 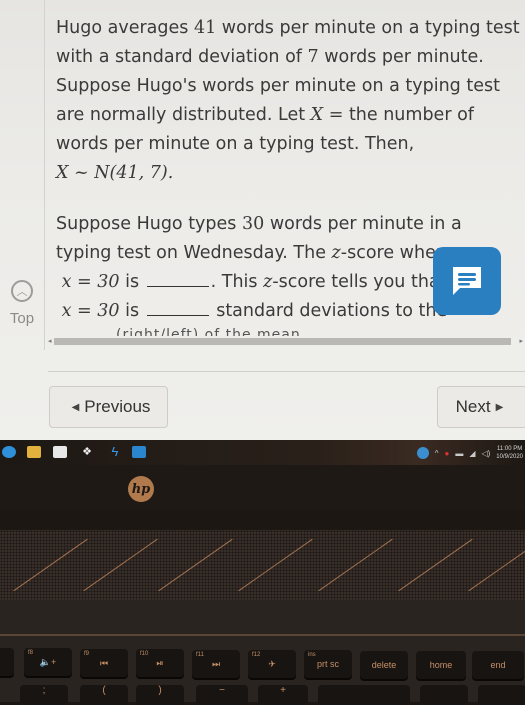 I want to click on key-label: 🔈+, so click(x=48, y=661).